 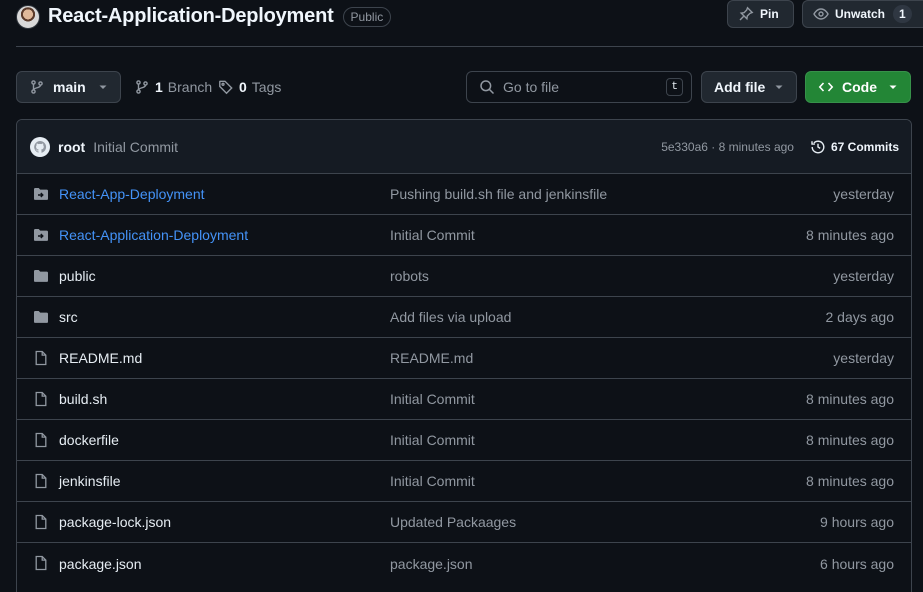 I want to click on search-icon, so click(x=487, y=87).